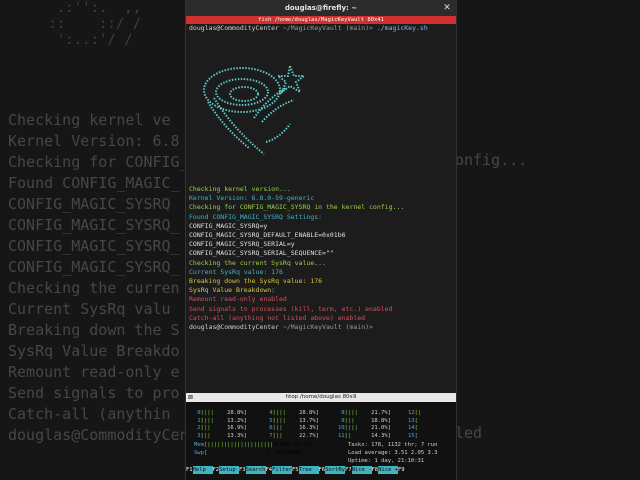 Image resolution: width=640 pixels, height=480 pixels. What do you see at coordinates (255, 108) in the screenshot?
I see `magic-key-ascii-logo` at bounding box center [255, 108].